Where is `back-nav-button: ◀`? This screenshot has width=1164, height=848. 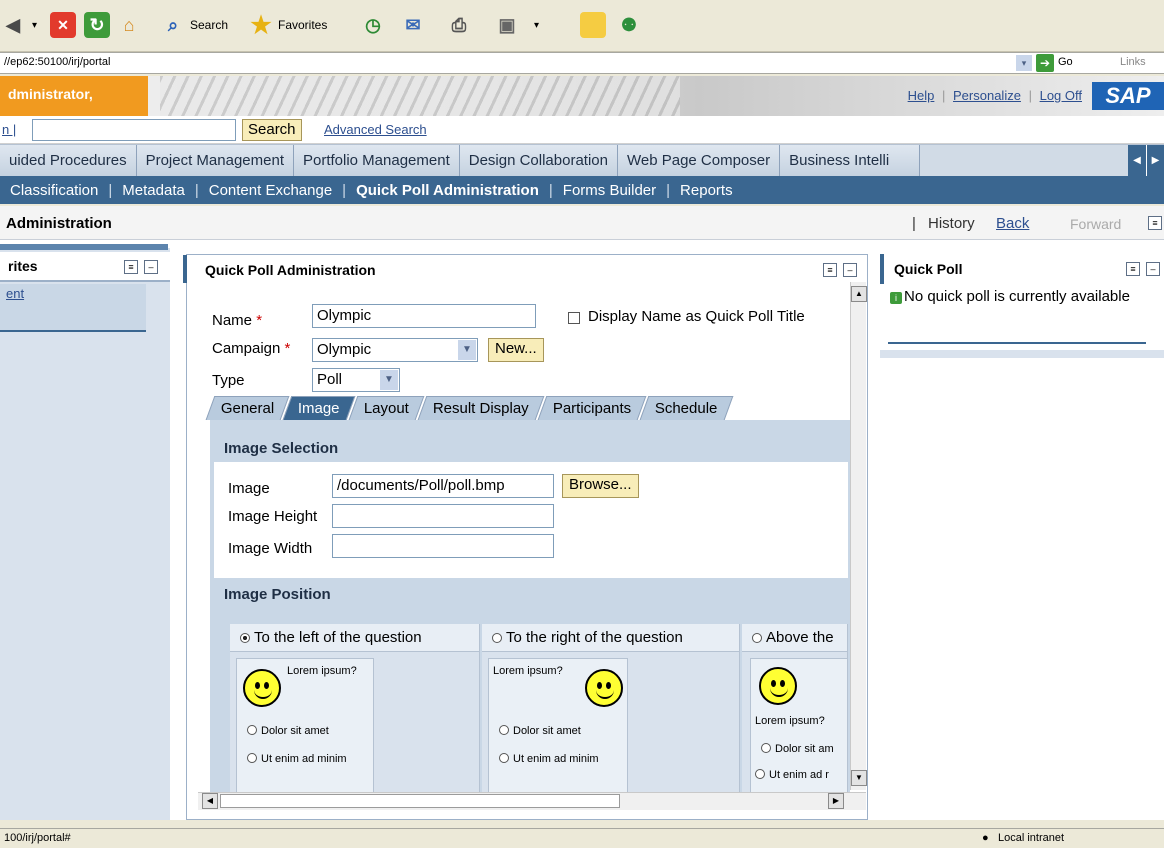 back-nav-button: ◀ is located at coordinates (13, 25).